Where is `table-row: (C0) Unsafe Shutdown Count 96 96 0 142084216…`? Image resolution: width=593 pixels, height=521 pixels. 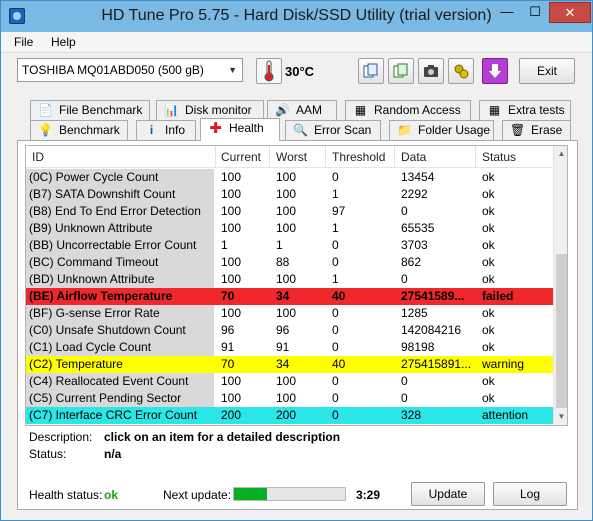
table-row: (C0) Unsafe Shutdown Count 96 96 0 142084216… is located at coordinates (290, 330).